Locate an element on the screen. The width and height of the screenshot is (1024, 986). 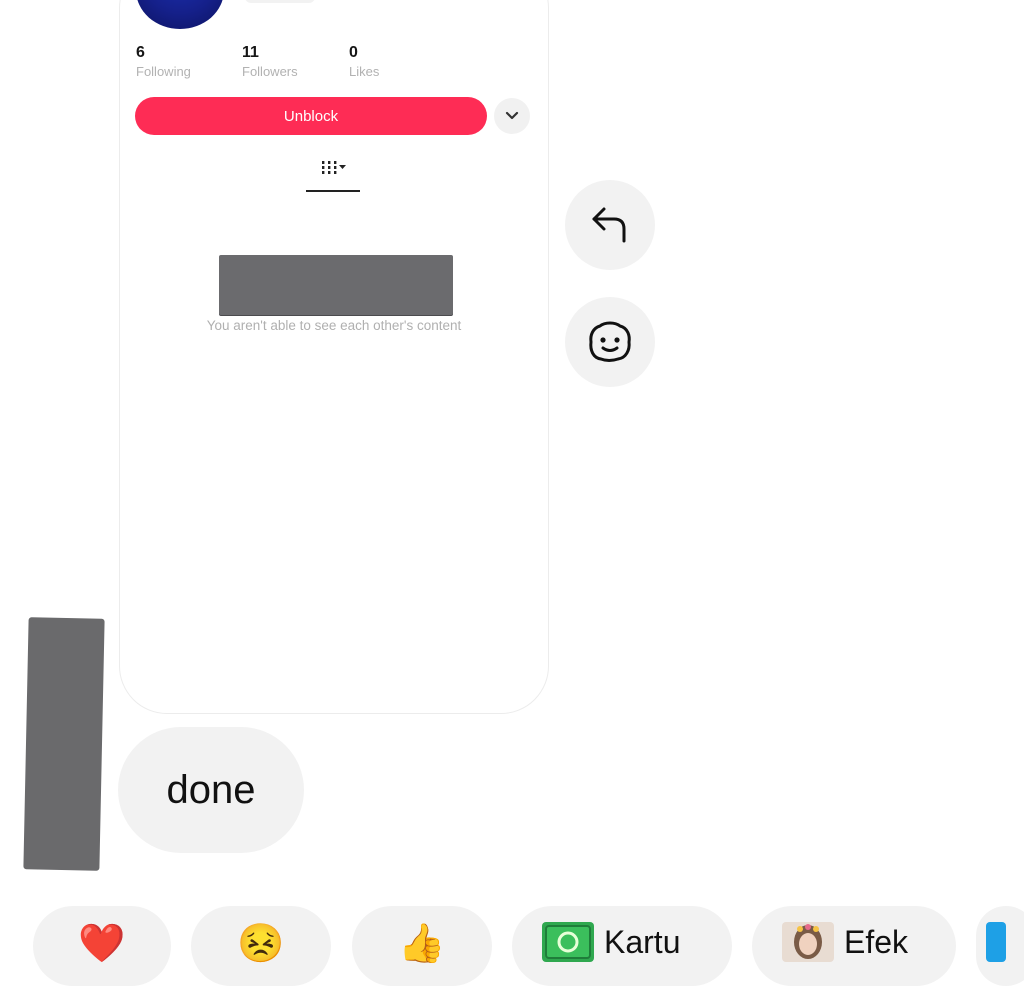
more-effect-icon is located at coordinates (996, 942).